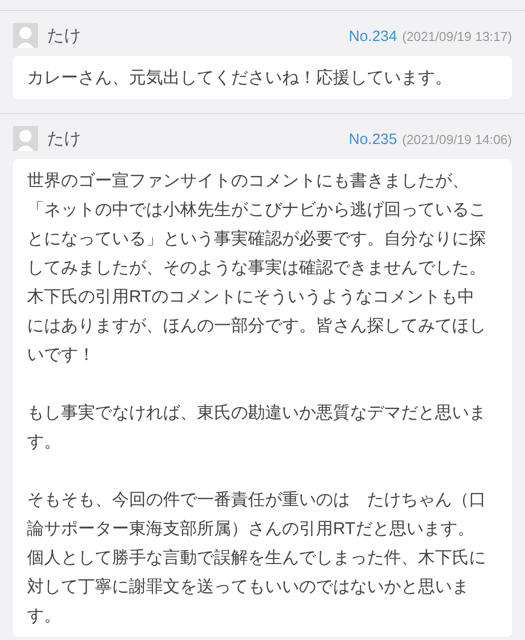 This screenshot has width=525, height=640. I want to click on comment-text: もし事実でなければ、東氏の勘違いか悪質なデマだと思います。, so click(257, 427).